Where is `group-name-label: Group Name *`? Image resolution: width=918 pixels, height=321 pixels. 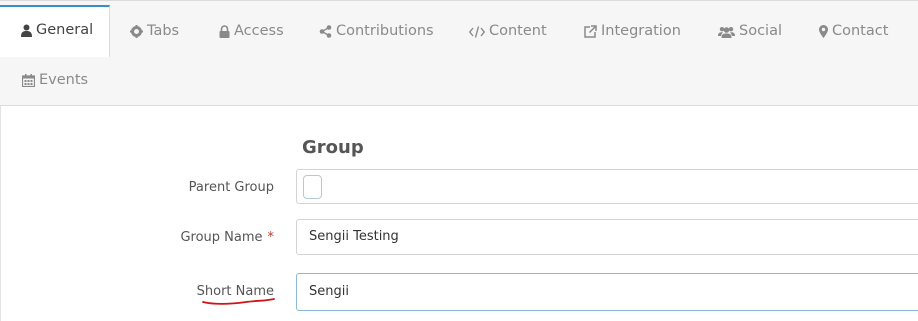
group-name-label: Group Name * is located at coordinates (227, 237).